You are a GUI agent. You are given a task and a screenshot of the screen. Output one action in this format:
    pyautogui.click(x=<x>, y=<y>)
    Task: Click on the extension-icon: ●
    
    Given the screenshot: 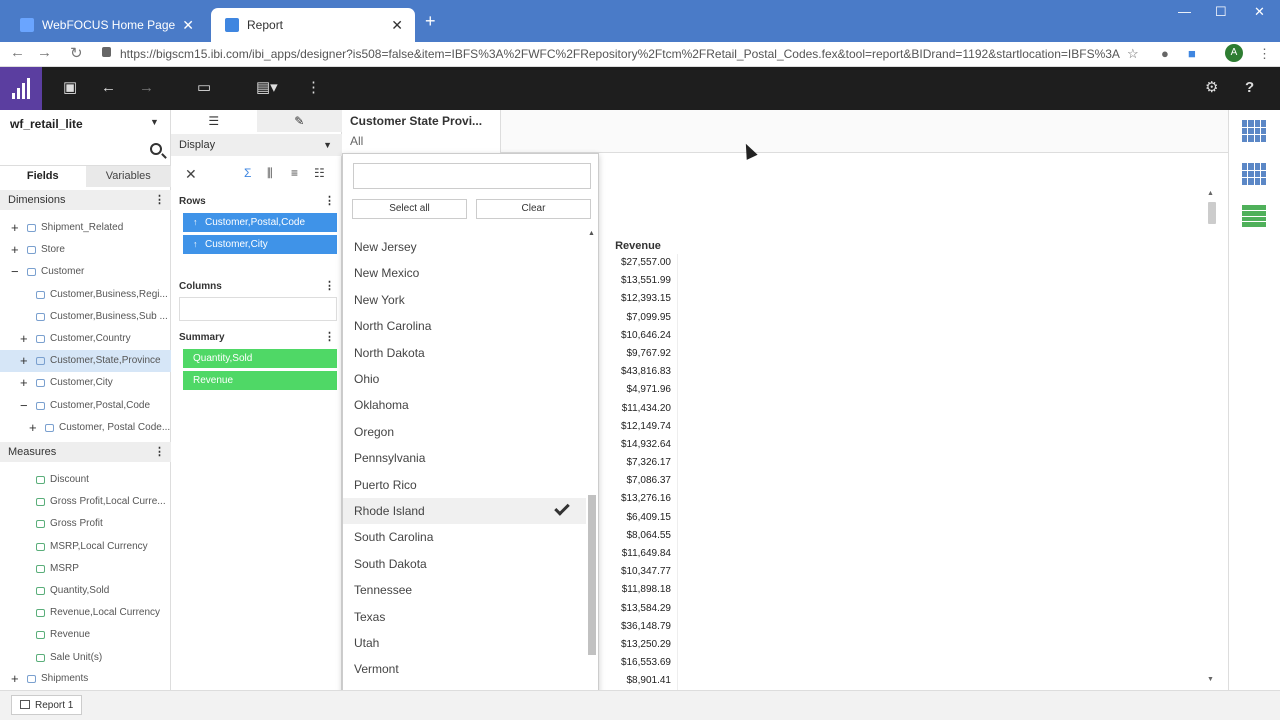 What is the action you would take?
    pyautogui.click(x=1165, y=53)
    